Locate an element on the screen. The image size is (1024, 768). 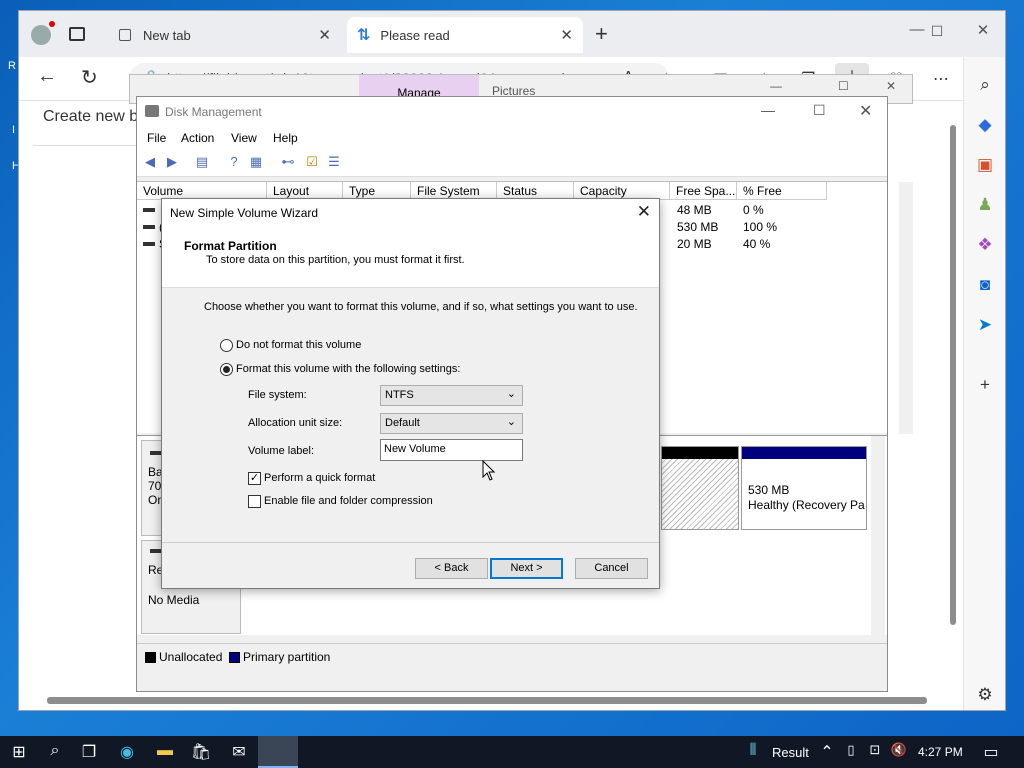
file-explorer-icon: ▬ is located at coordinates (165, 753).